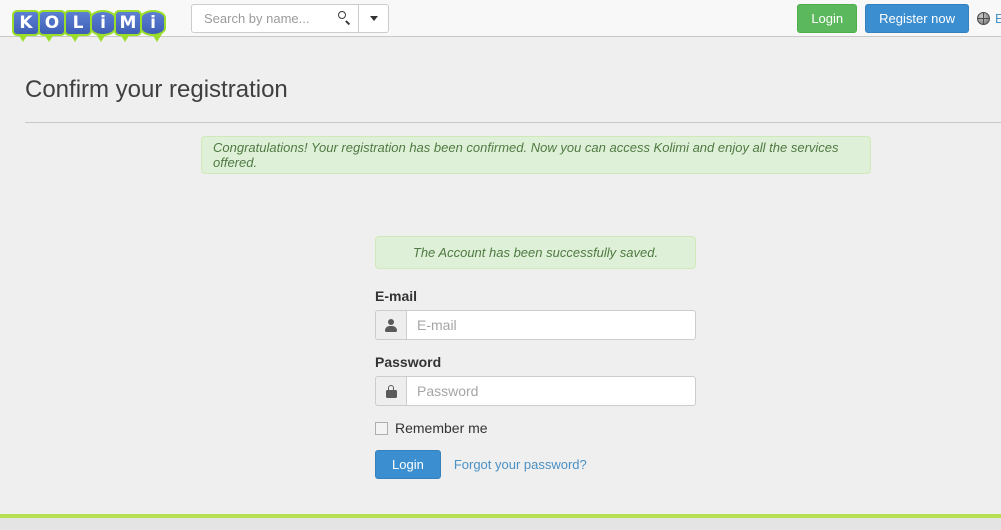  What do you see at coordinates (78, 26) in the screenshot?
I see `logo-letter-l: L` at bounding box center [78, 26].